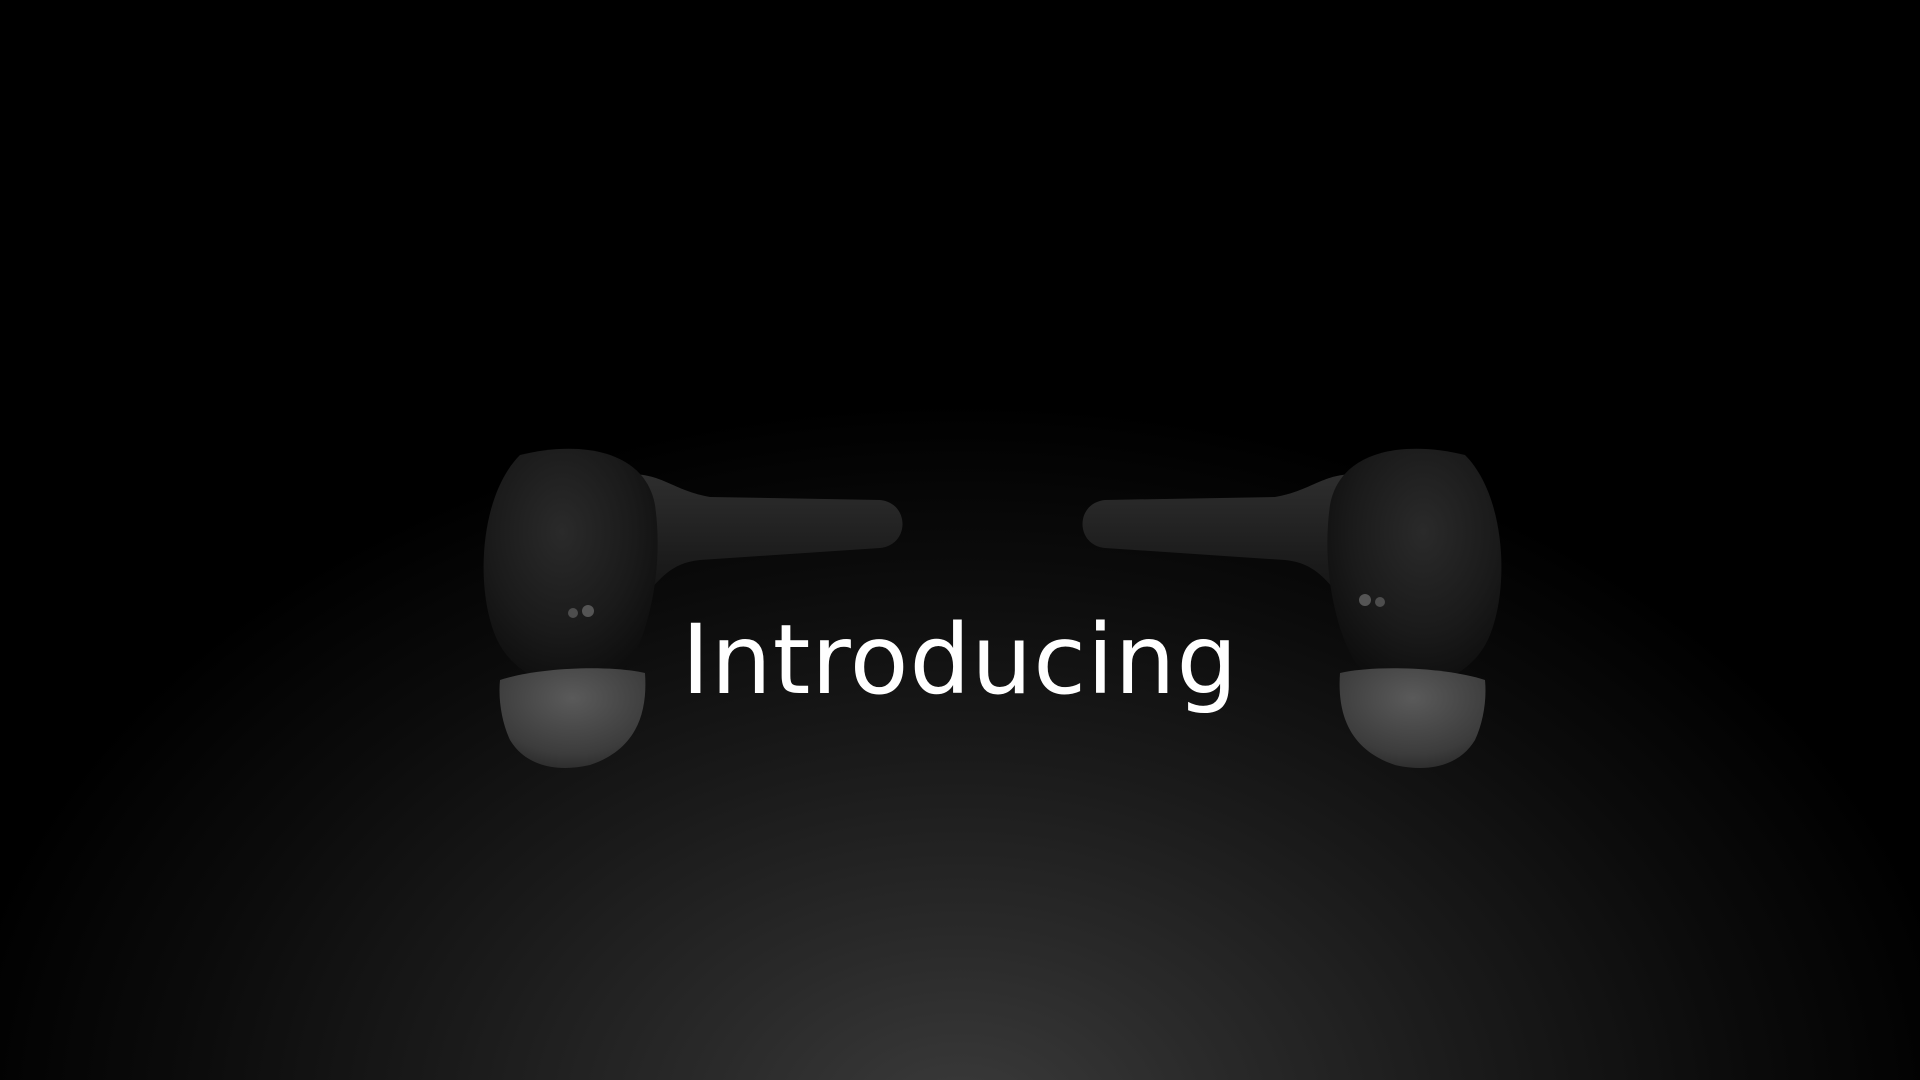 Image resolution: width=1920 pixels, height=1080 pixels. Describe the element at coordinates (960, 660) in the screenshot. I see `headline-introducing: Introducing` at that location.